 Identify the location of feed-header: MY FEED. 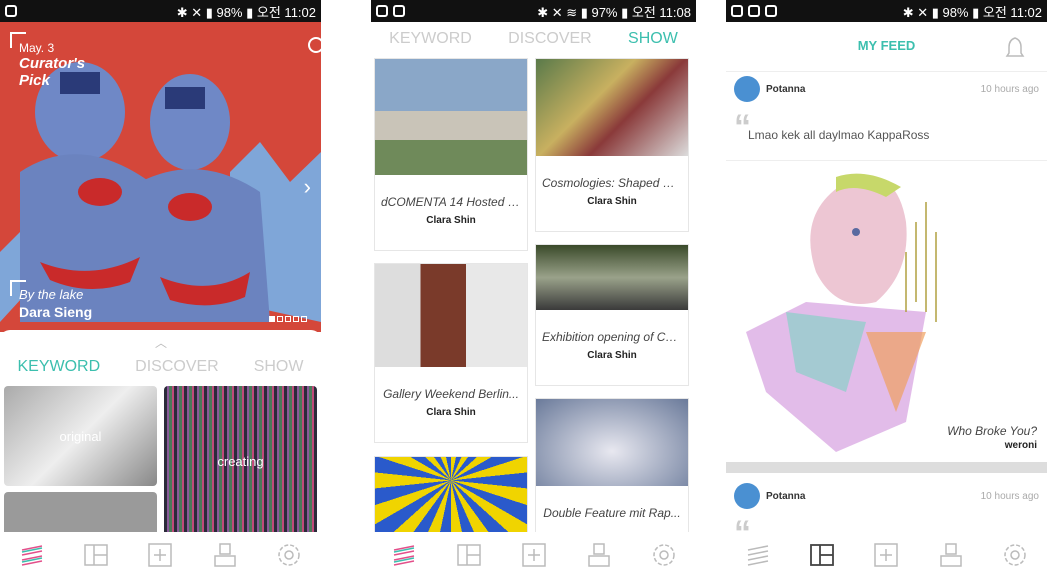
(886, 47).